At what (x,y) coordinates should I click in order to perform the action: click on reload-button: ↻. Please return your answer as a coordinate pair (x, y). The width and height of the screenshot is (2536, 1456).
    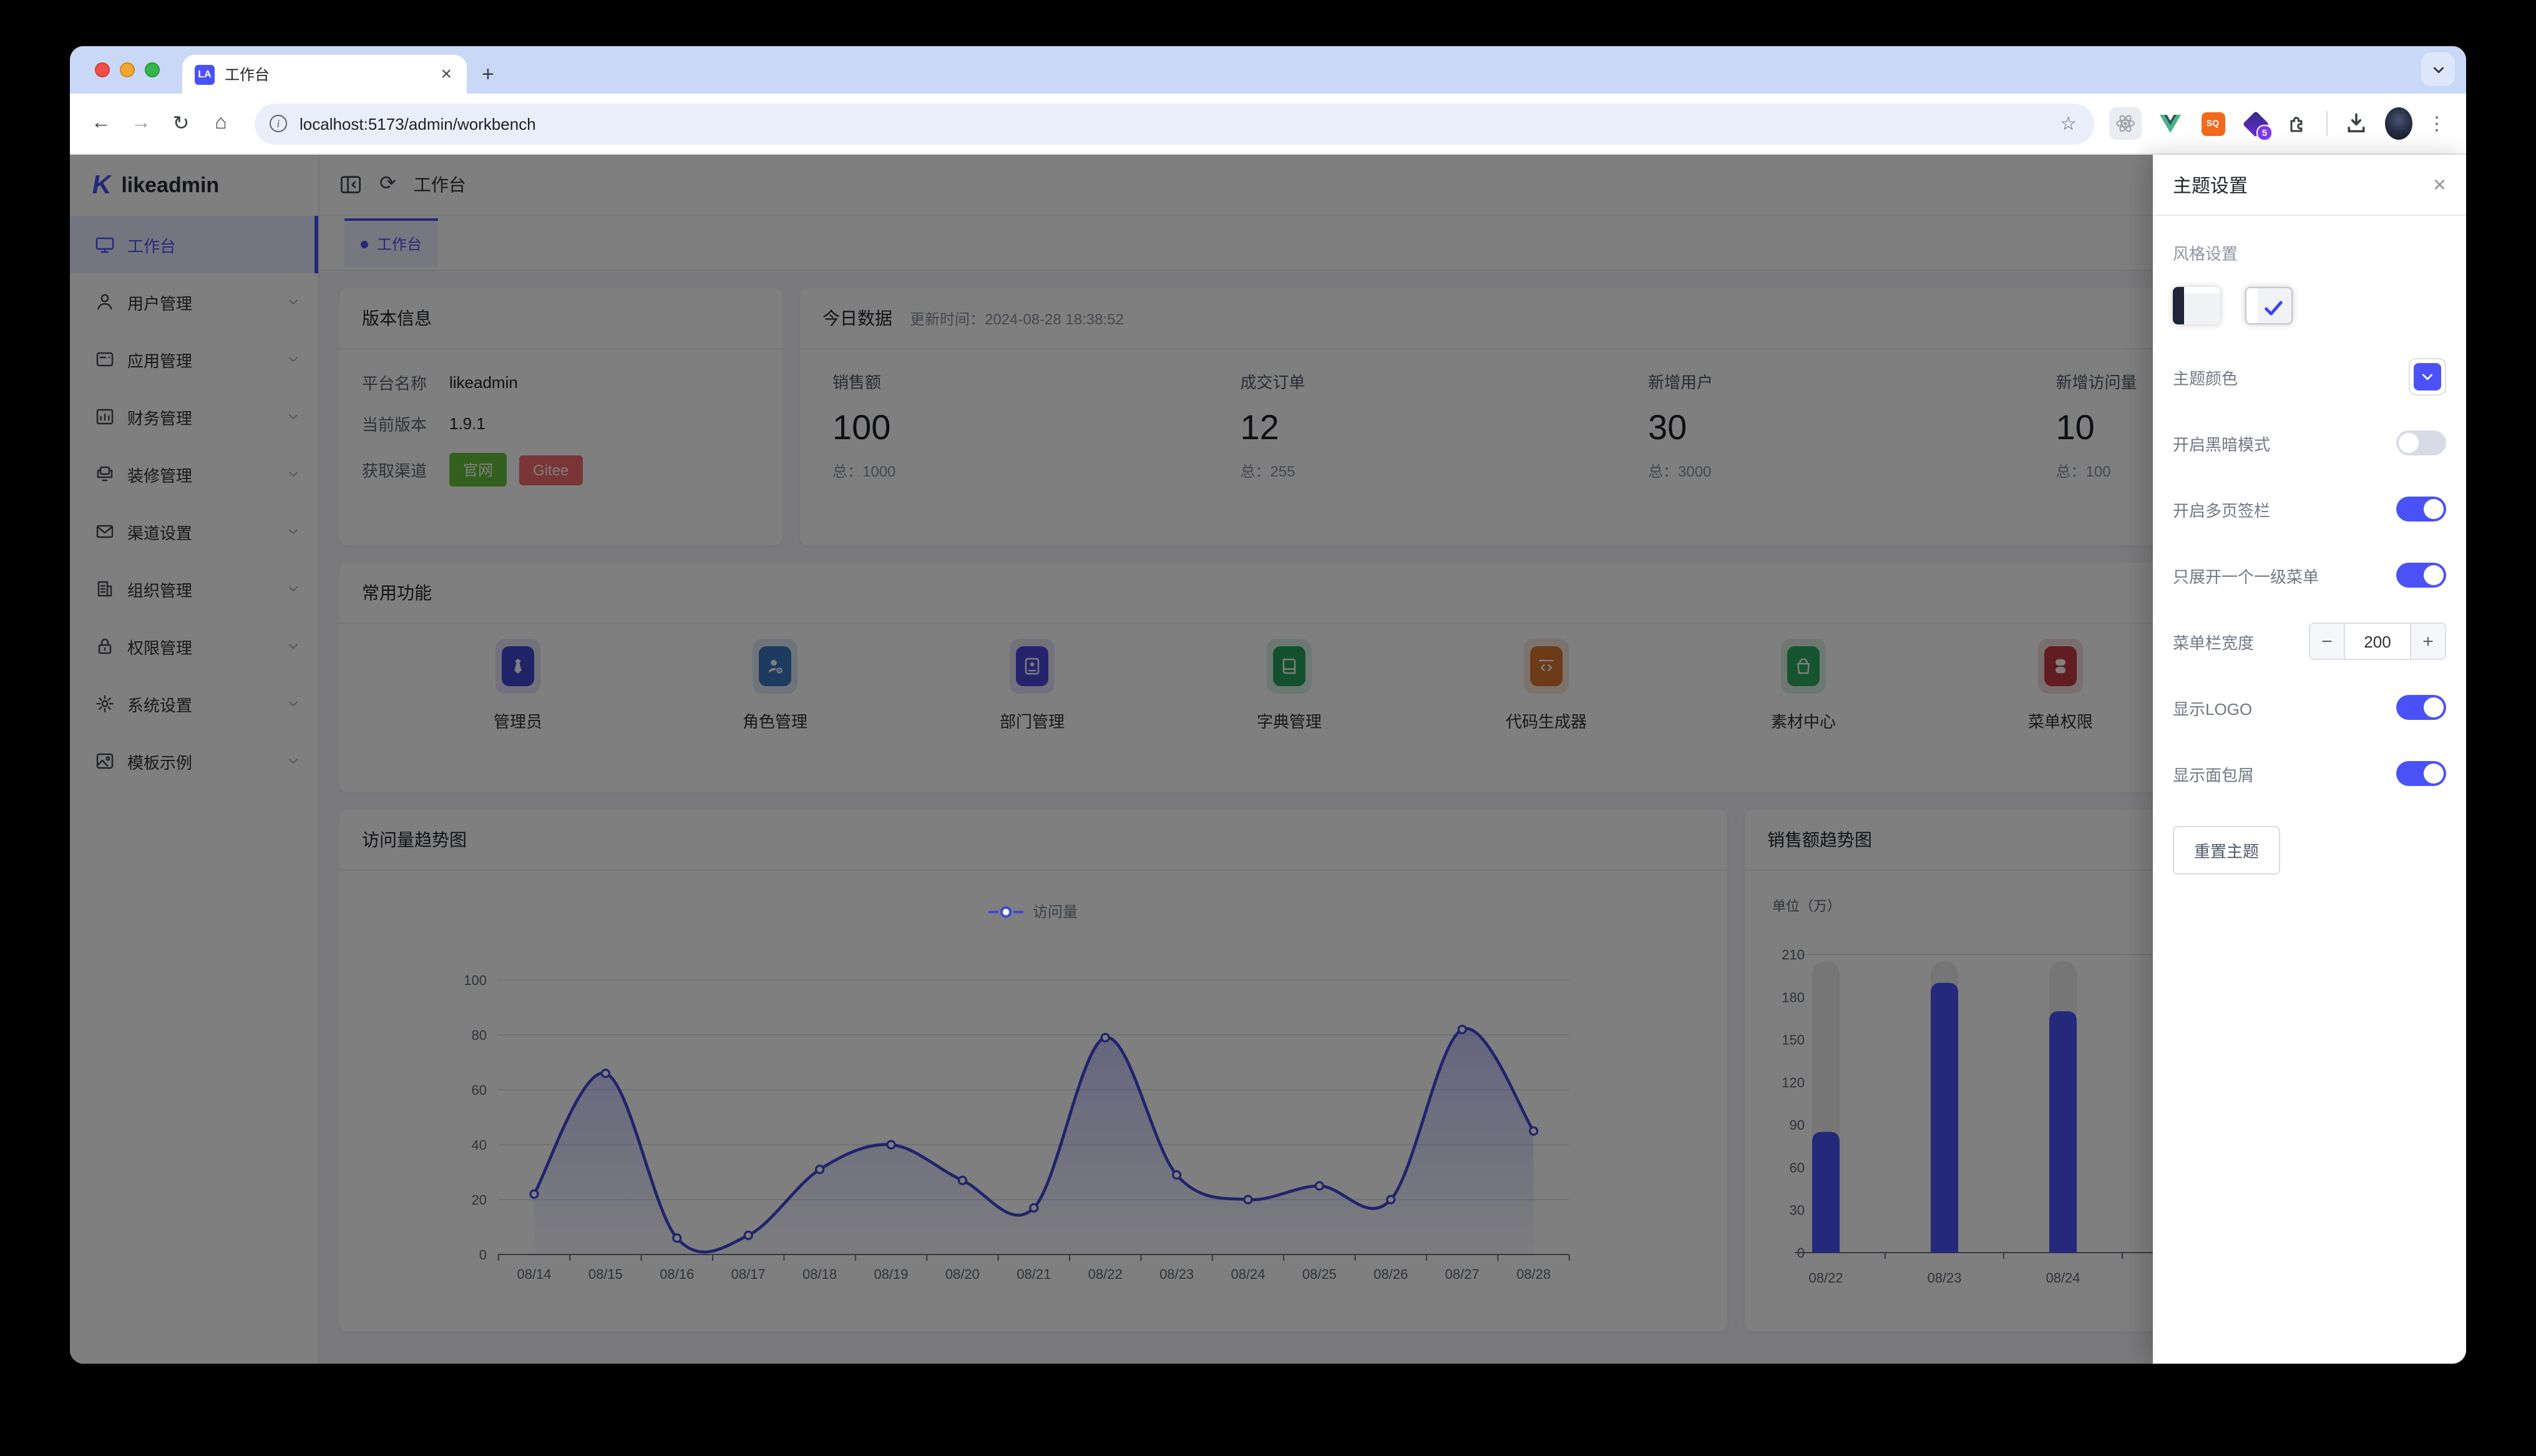
    Looking at the image, I should click on (181, 124).